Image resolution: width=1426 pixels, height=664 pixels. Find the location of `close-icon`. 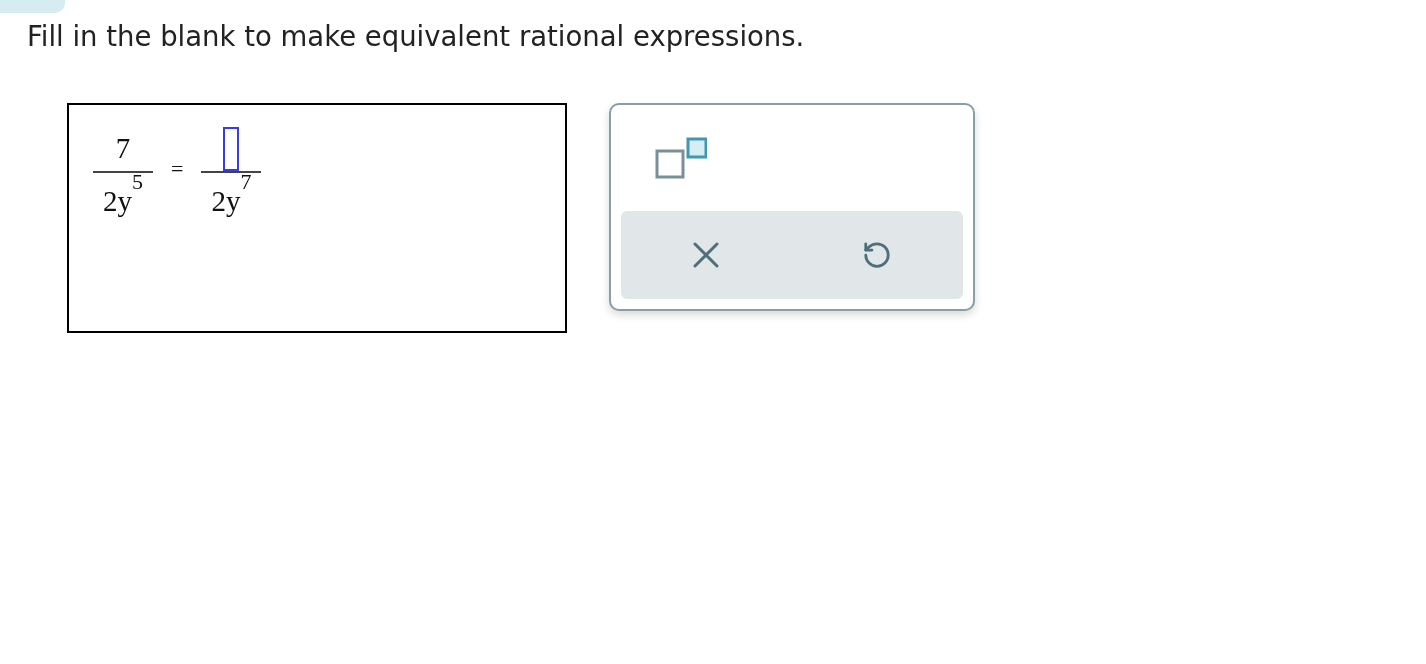

close-icon is located at coordinates (706, 255).